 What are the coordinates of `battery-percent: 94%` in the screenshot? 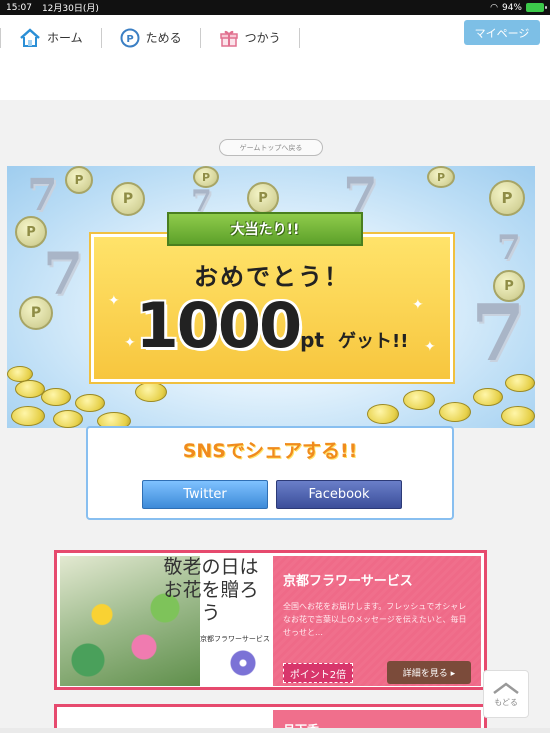 It's located at (511, 7).